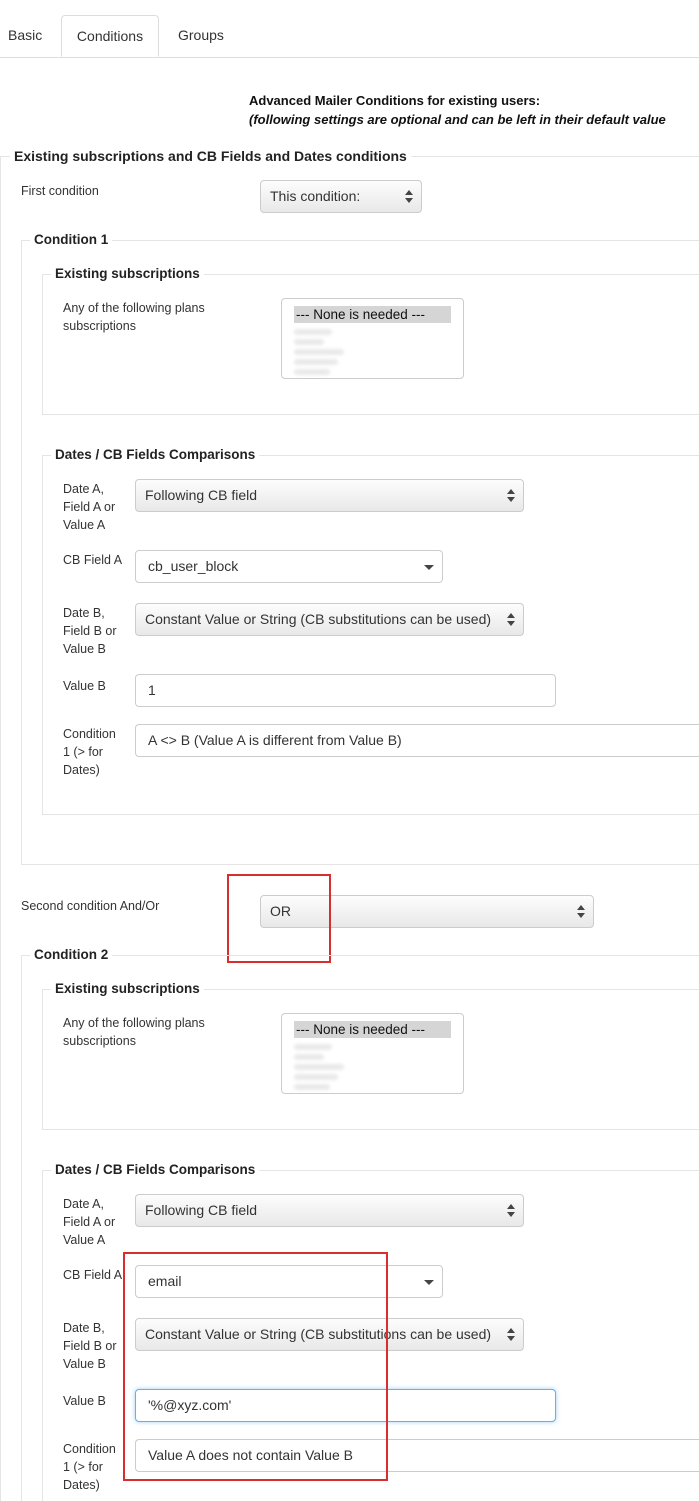 The image size is (699, 1501). I want to click on condition-2-plans-label: Any of the following plans subscriptions, so click(134, 1032).